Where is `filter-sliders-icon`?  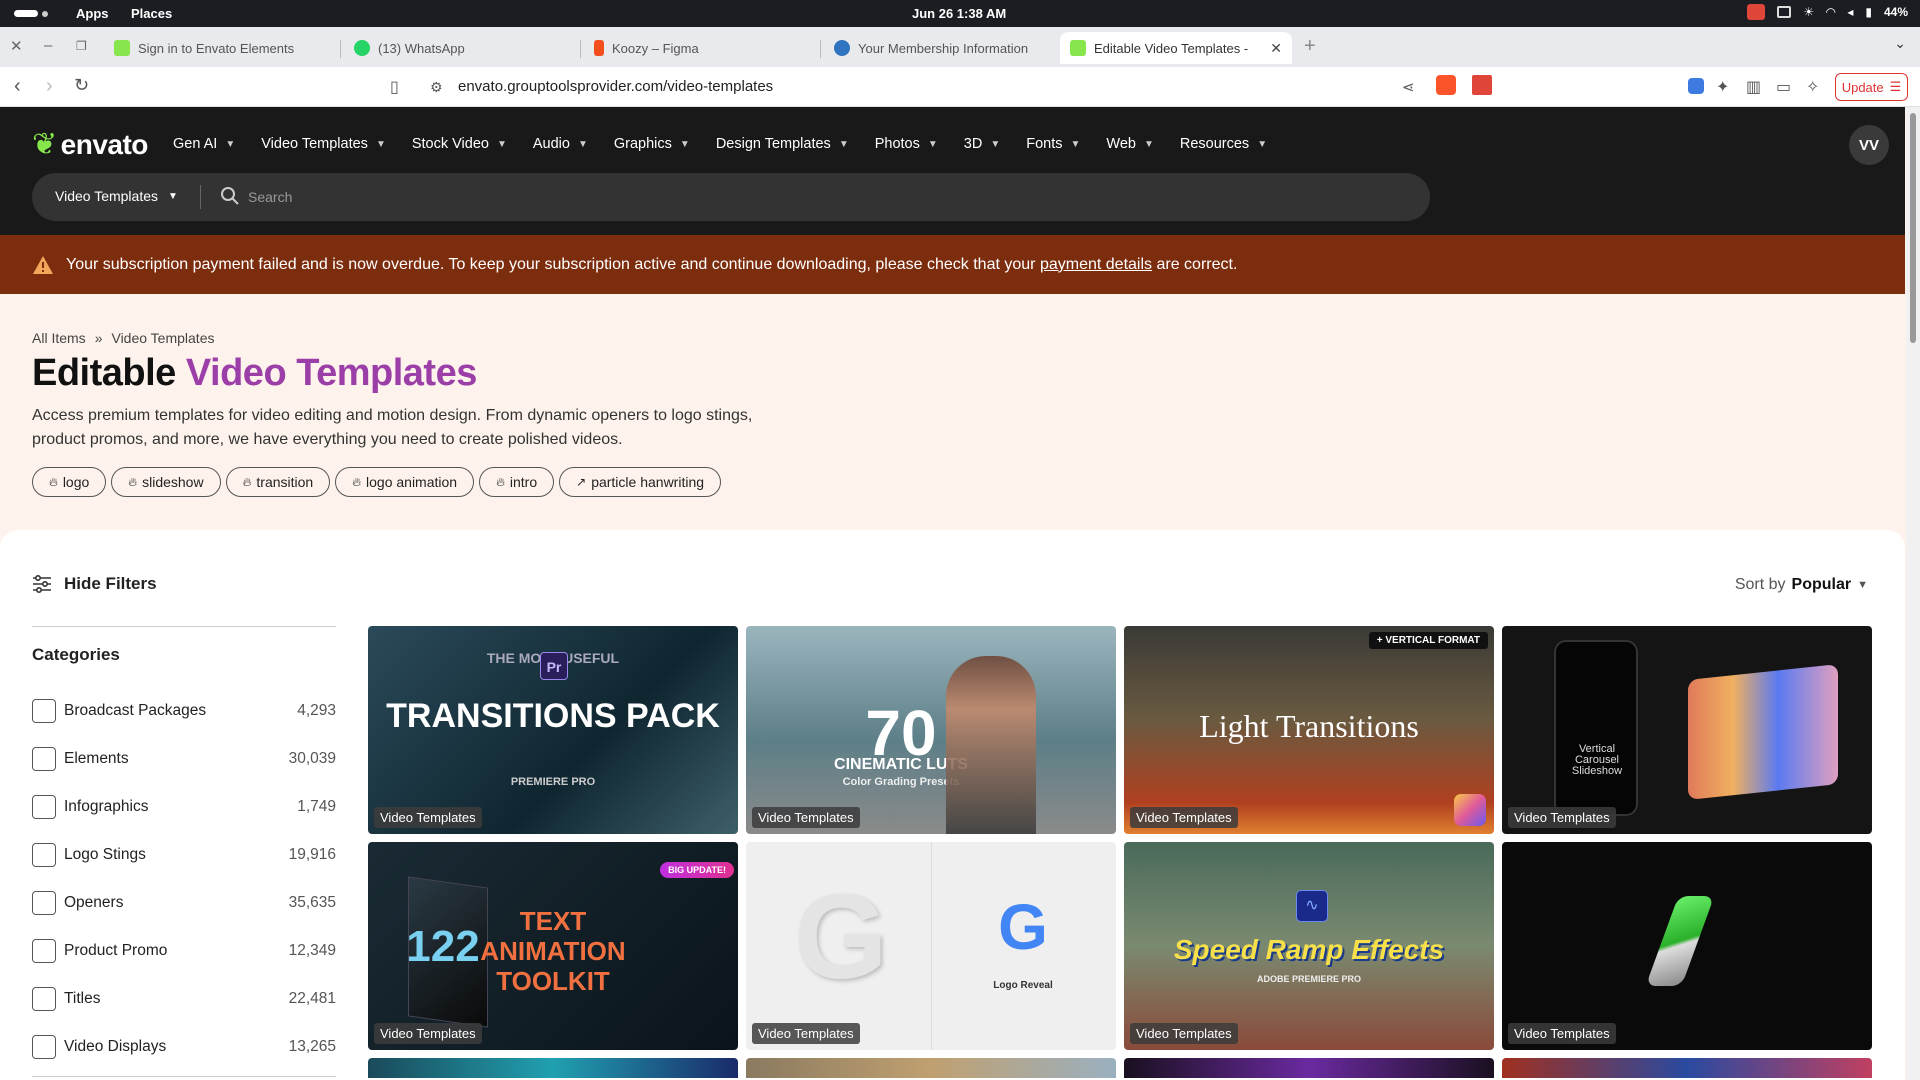 filter-sliders-icon is located at coordinates (42, 584).